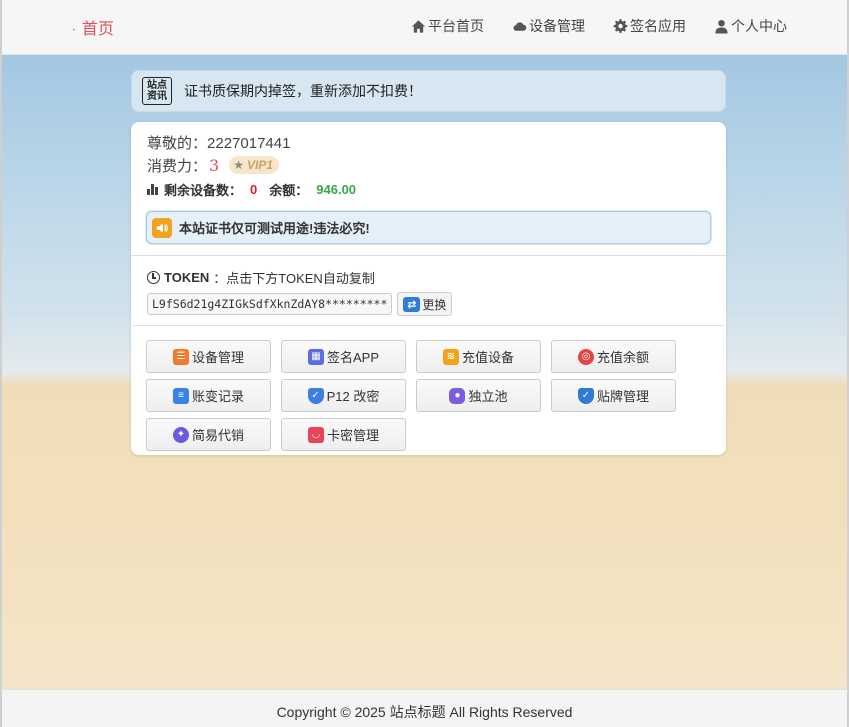  I want to click on notice-text: 证书质保期内掉签，重新添加不扣费！, so click(303, 91).